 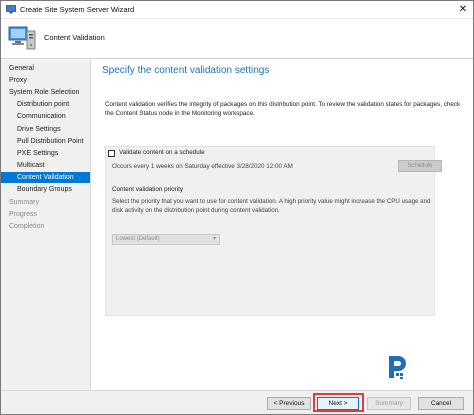 I want to click on validate-schedule-checkbox, so click(x=111, y=153).